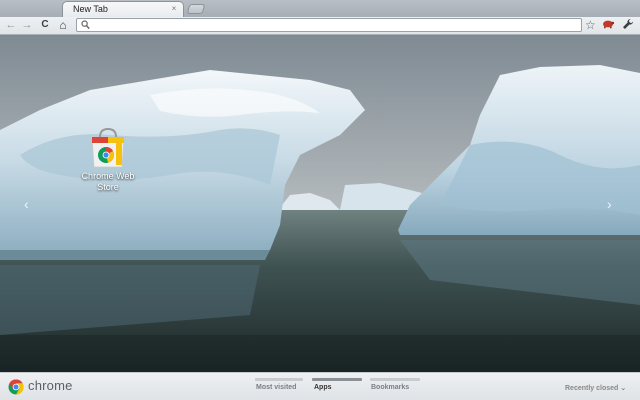  What do you see at coordinates (333, 25) in the screenshot?
I see `omnibox-input` at bounding box center [333, 25].